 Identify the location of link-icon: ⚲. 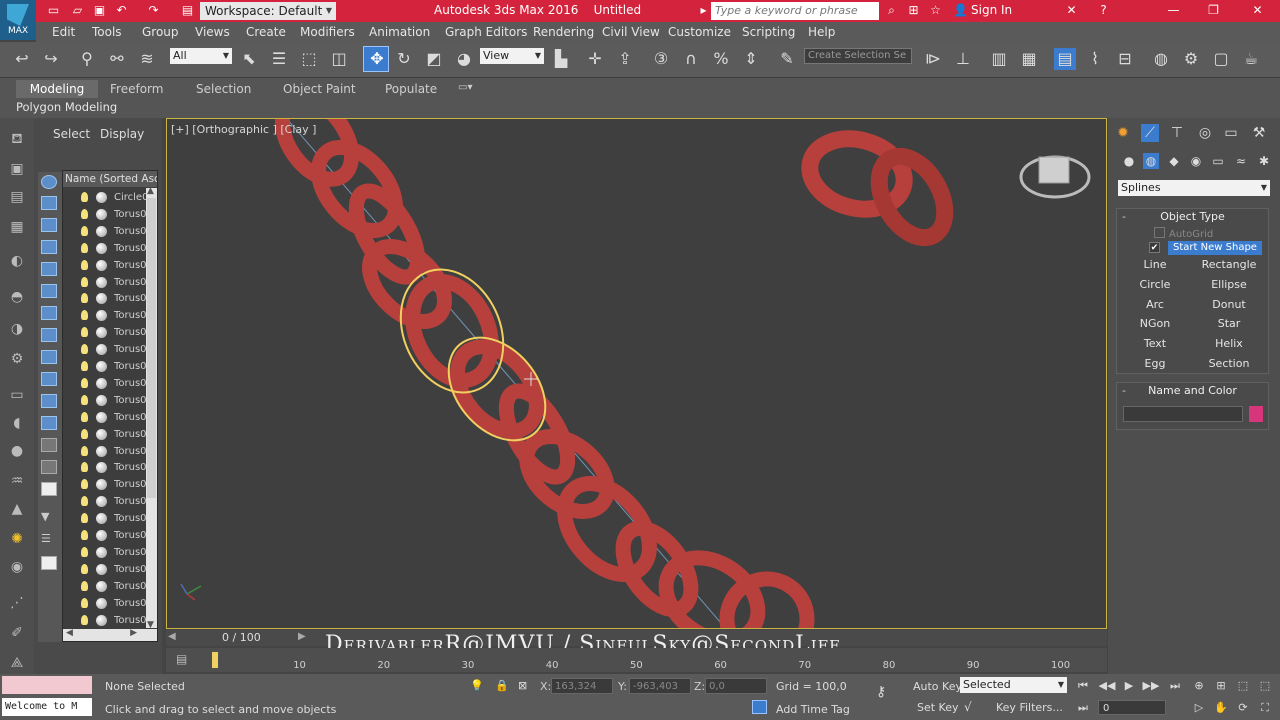
(87, 59).